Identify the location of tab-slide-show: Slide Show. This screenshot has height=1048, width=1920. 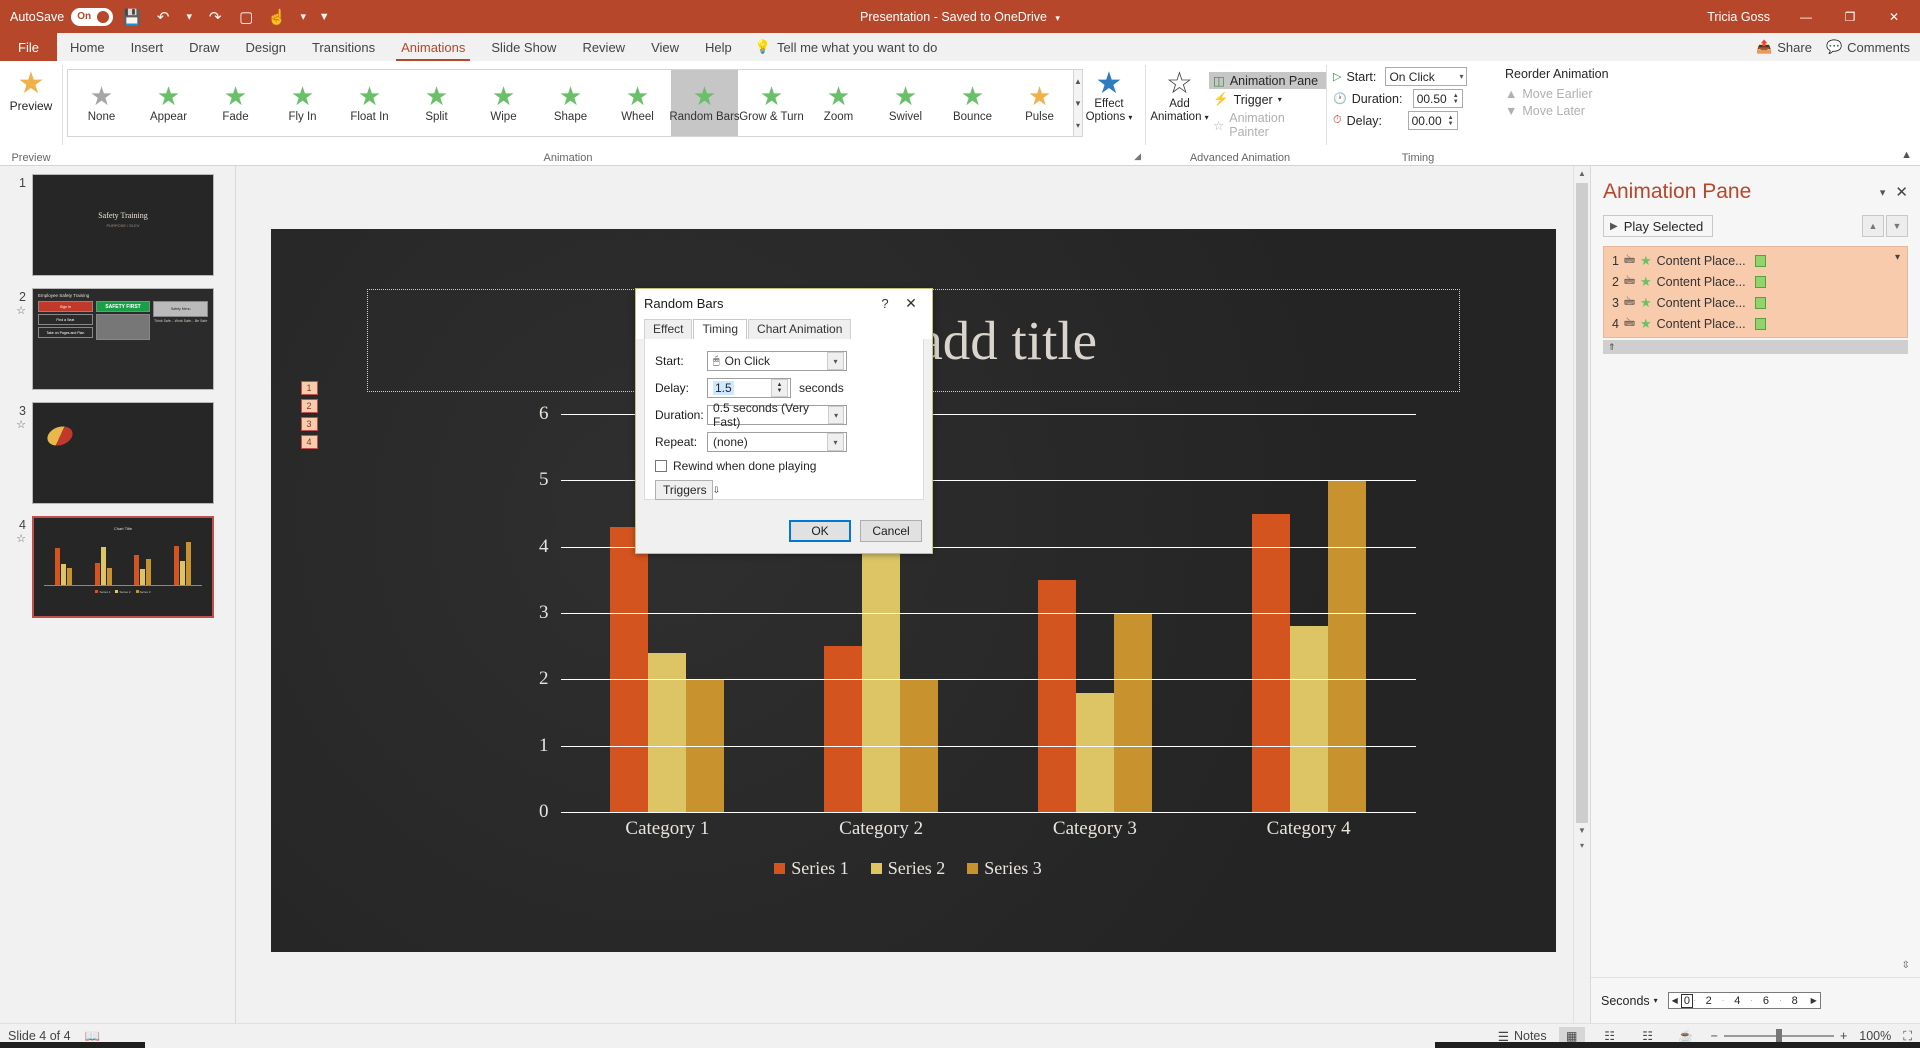
(523, 47).